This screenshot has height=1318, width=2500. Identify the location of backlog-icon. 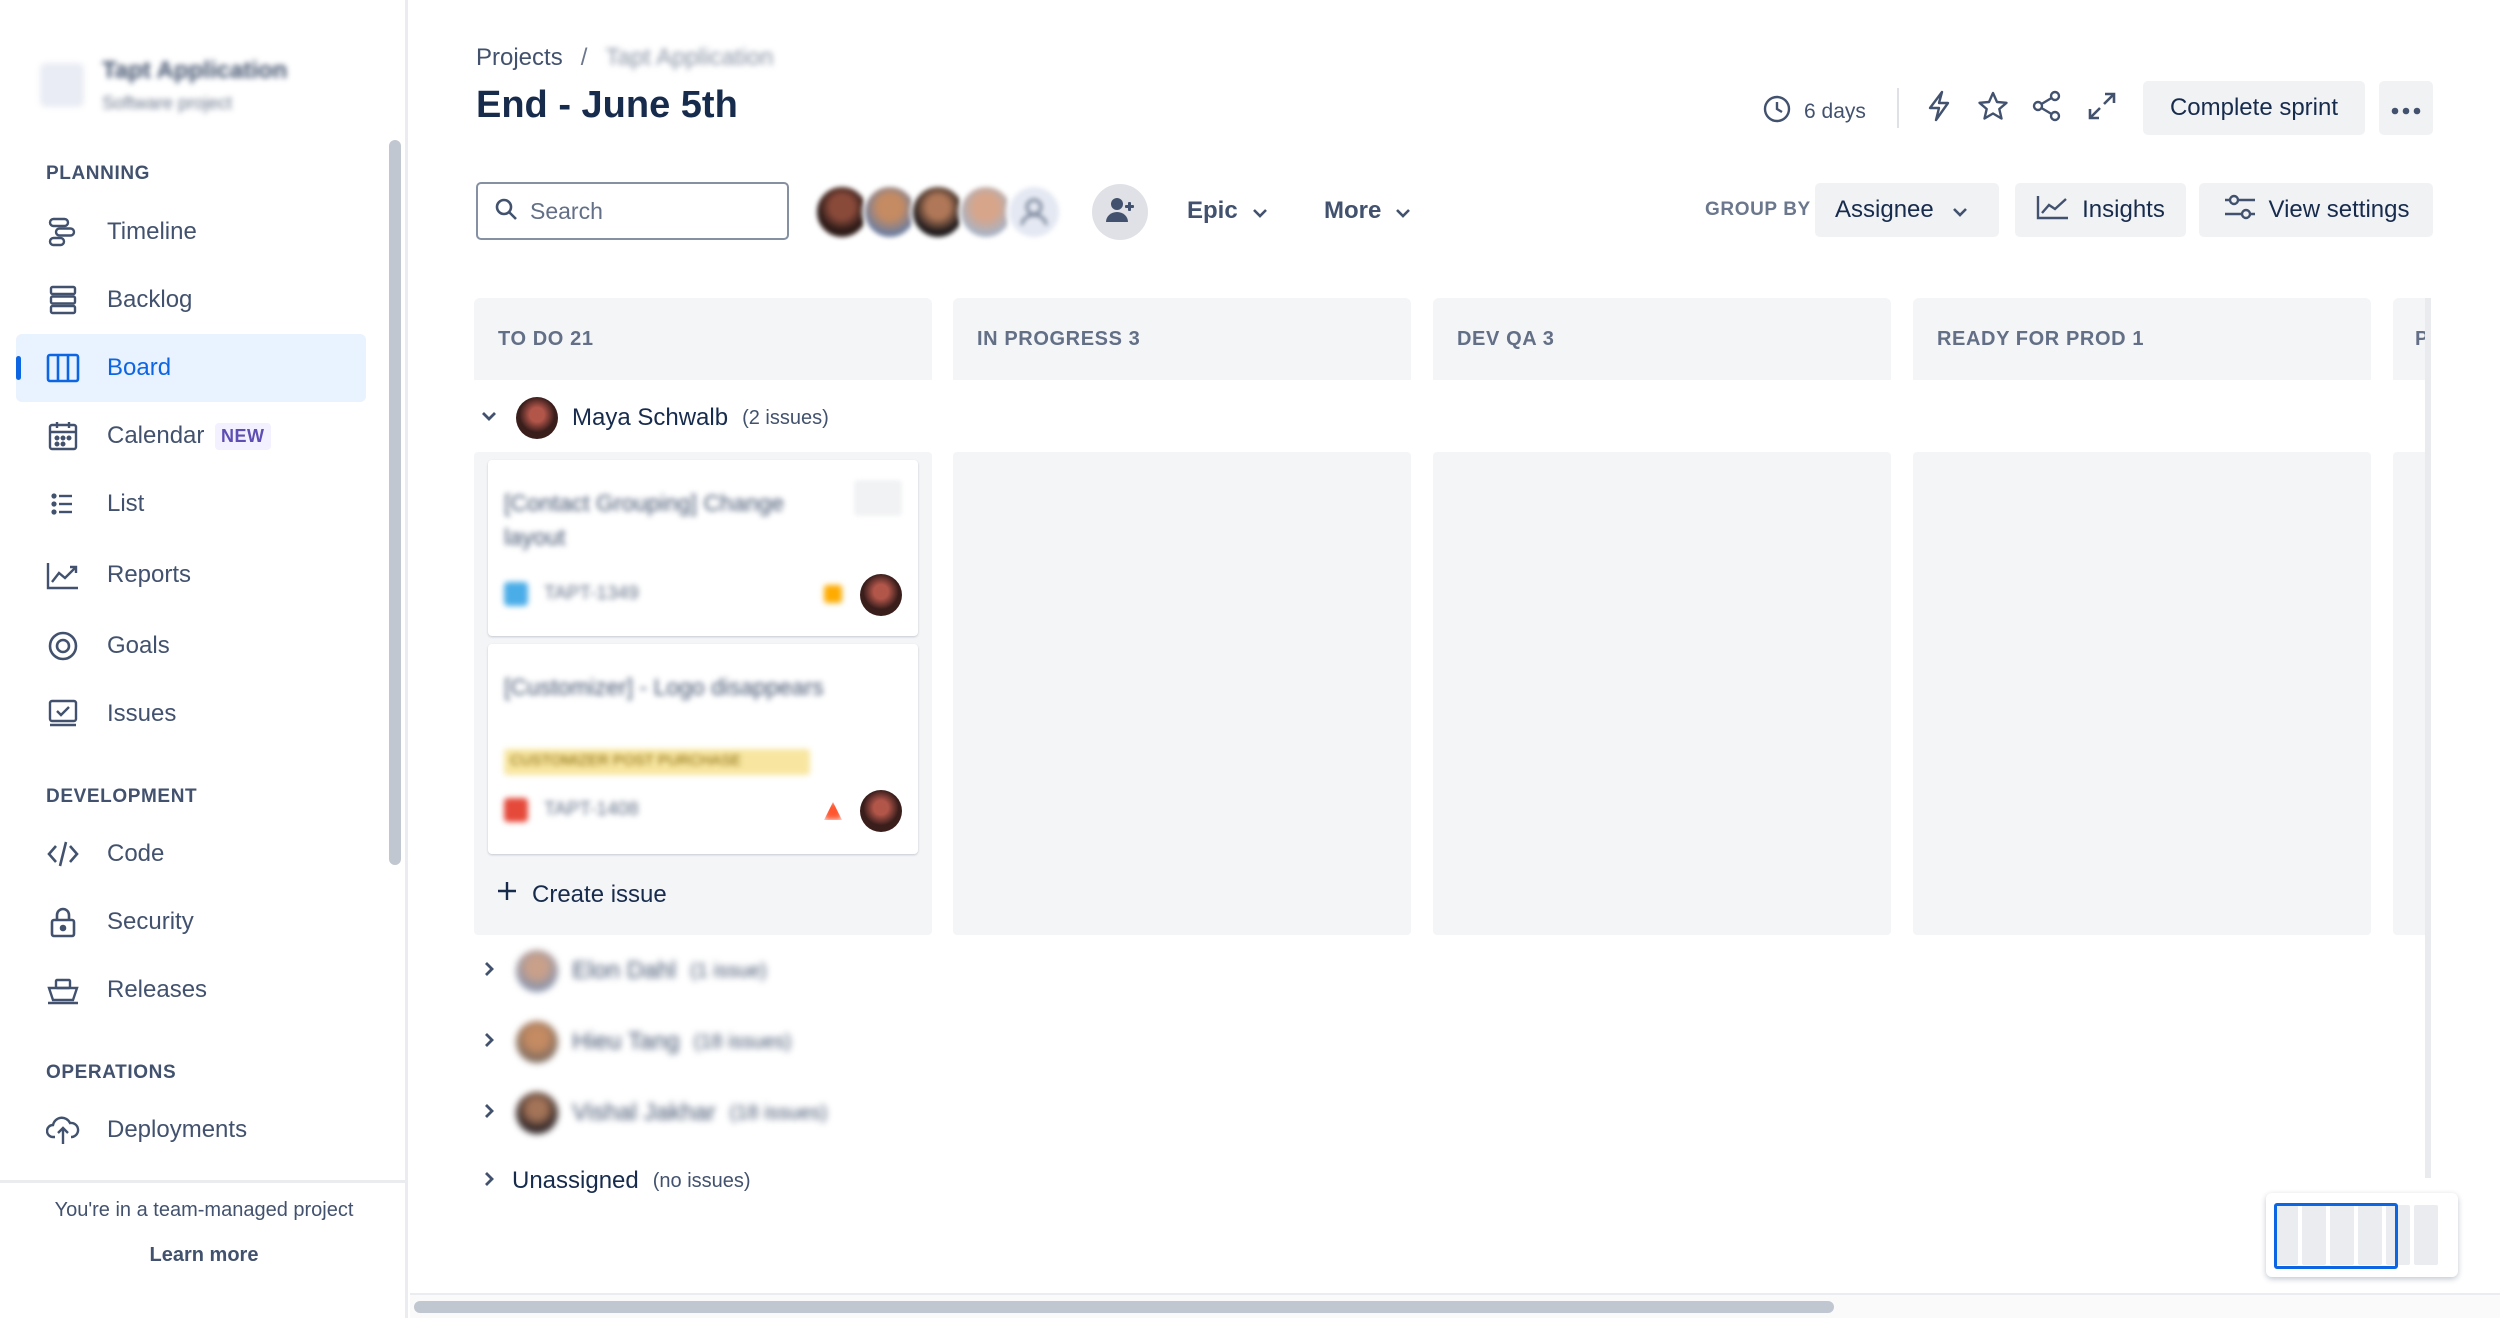
(63, 300).